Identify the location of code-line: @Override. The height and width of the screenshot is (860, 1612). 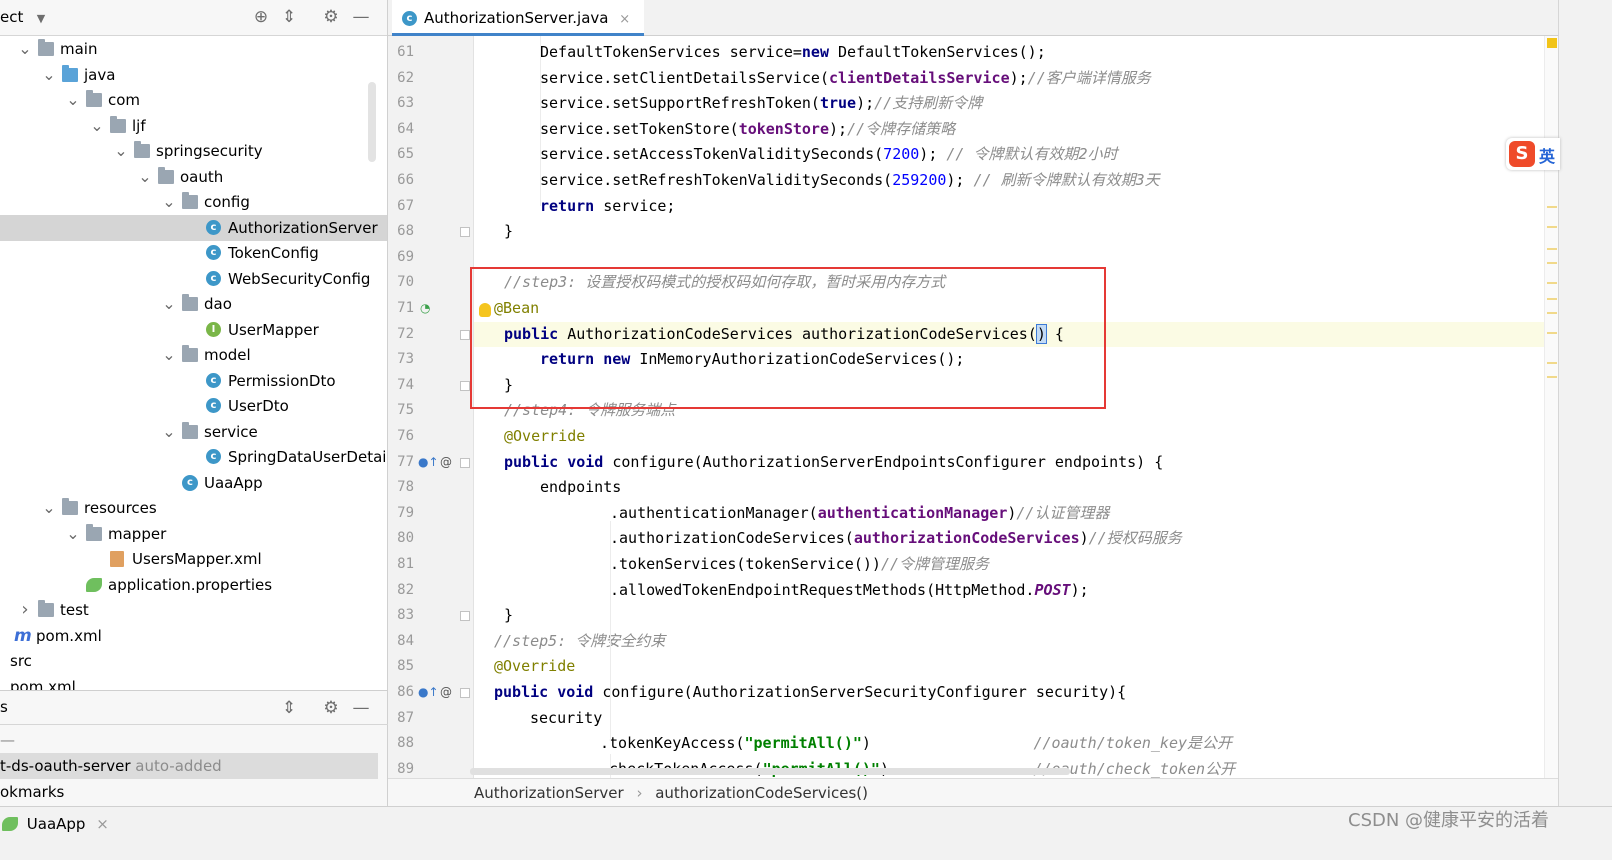
(1030, 667).